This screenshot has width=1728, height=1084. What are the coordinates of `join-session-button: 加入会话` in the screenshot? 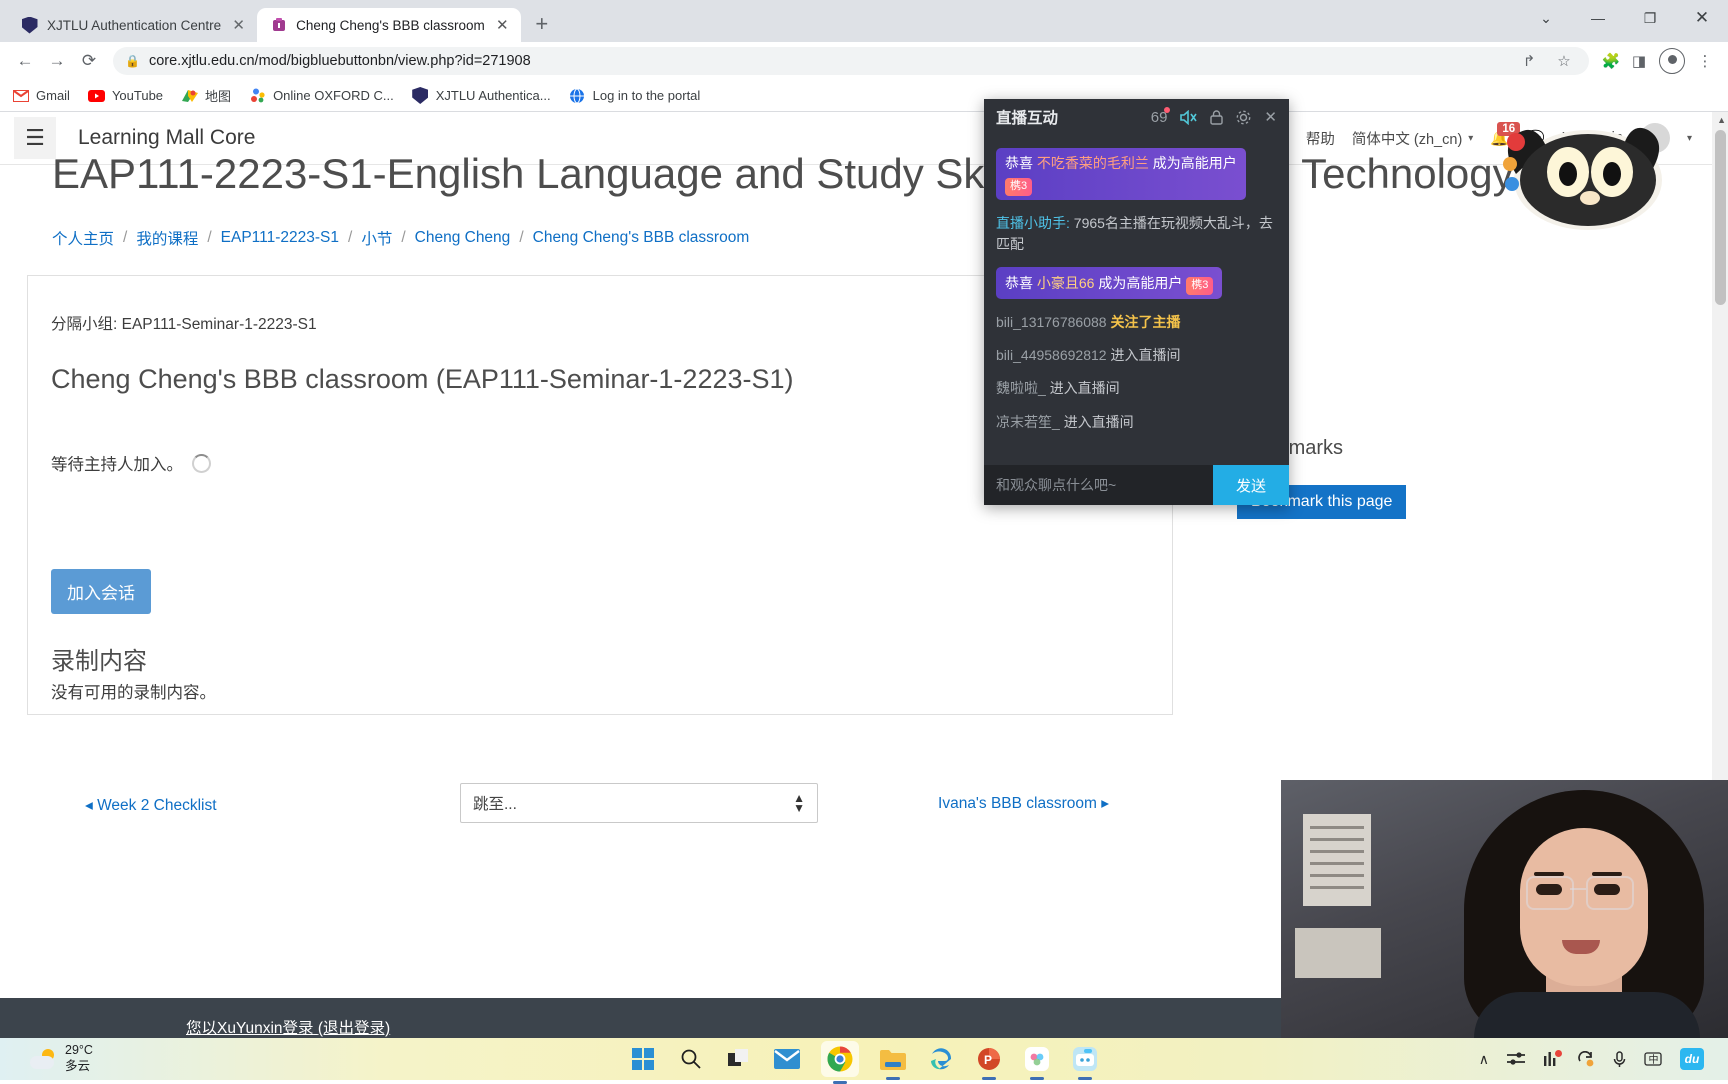 It's located at (101, 591).